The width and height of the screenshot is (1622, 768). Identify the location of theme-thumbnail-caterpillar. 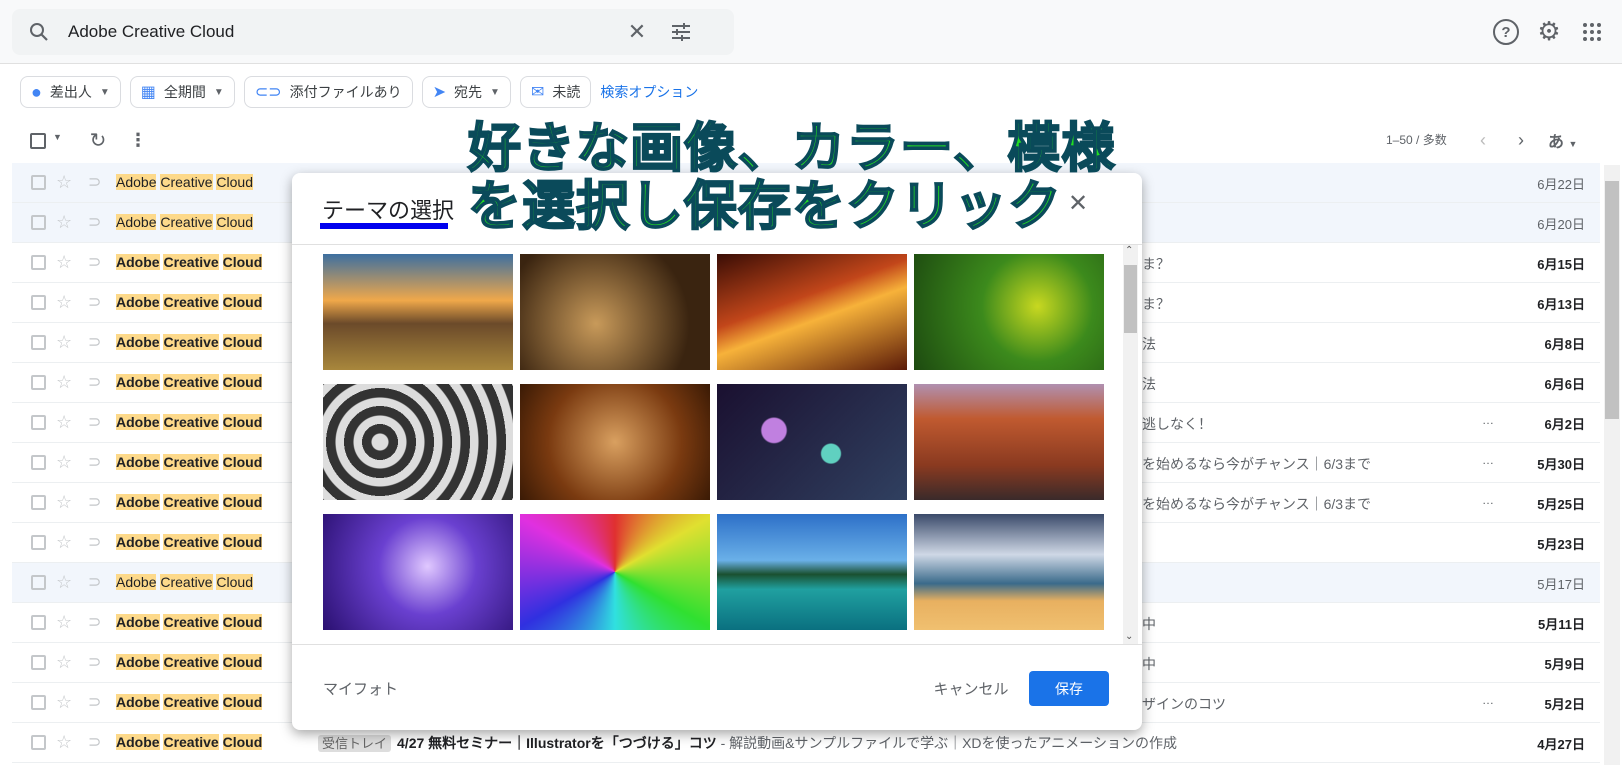
(1009, 312).